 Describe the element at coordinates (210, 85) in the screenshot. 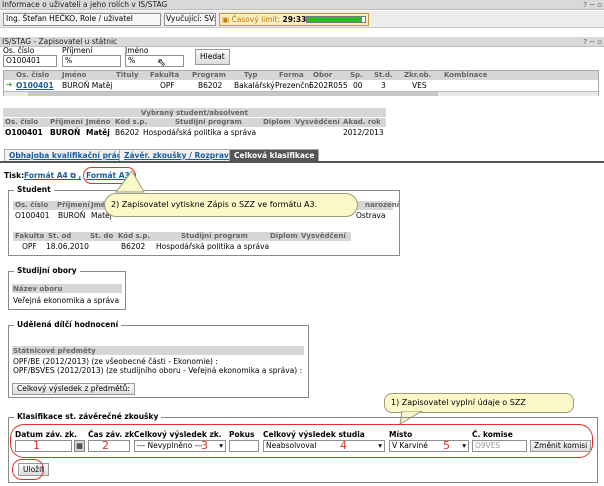

I see `result-program: B6202` at that location.